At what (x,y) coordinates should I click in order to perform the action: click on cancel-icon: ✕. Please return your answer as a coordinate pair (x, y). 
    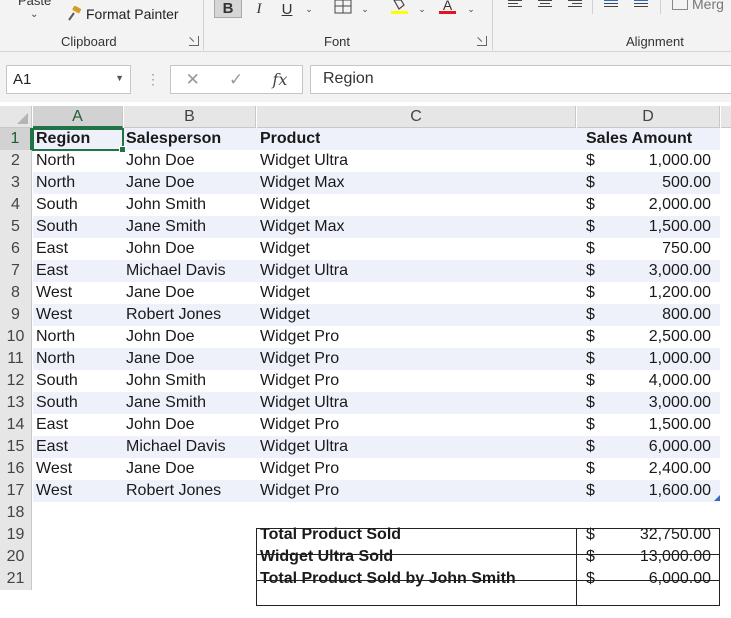
    Looking at the image, I should click on (193, 80).